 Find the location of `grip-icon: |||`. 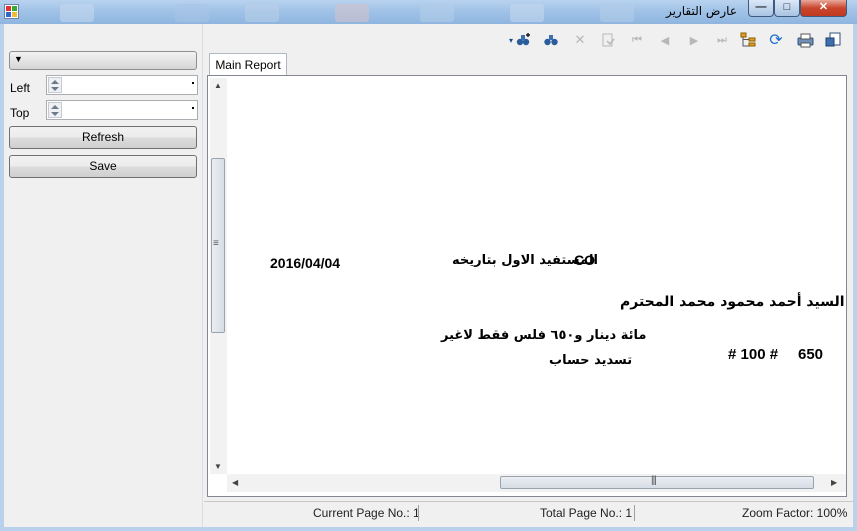

grip-icon: ||| is located at coordinates (654, 480).